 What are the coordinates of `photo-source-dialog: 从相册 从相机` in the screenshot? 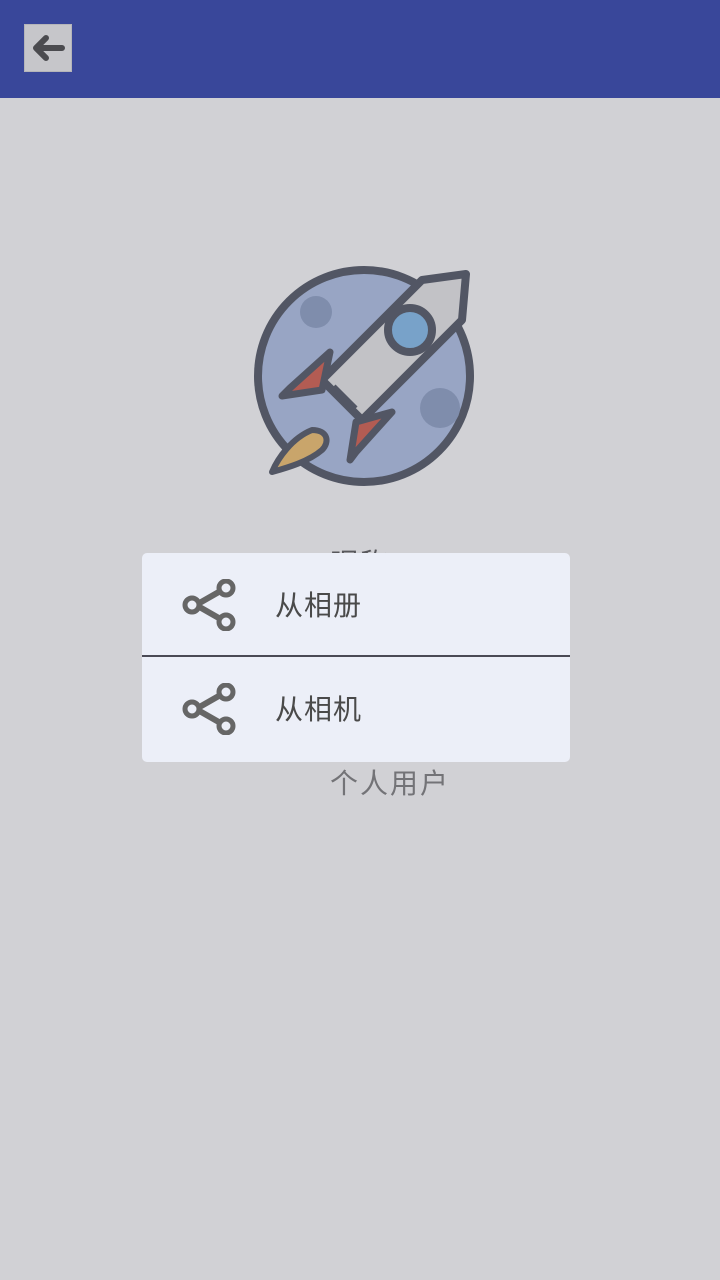 It's located at (356, 657).